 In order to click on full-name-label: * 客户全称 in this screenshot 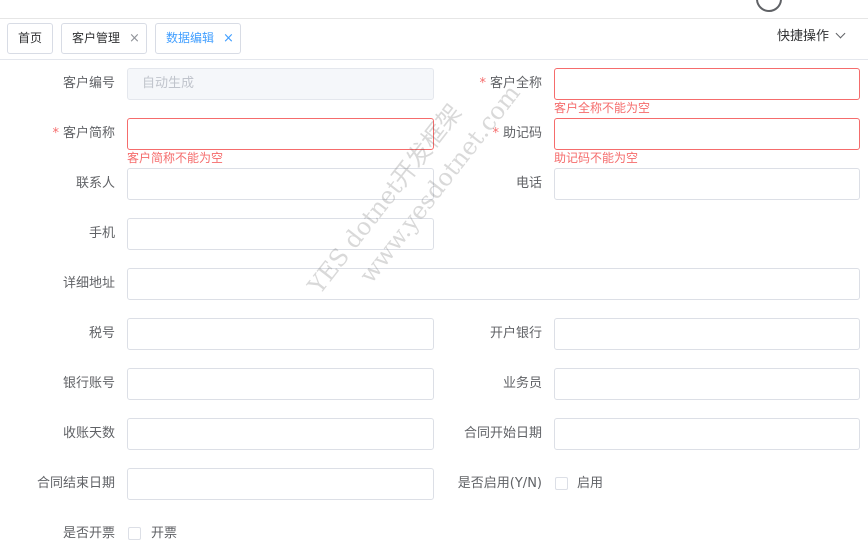, I will do `click(510, 83)`.